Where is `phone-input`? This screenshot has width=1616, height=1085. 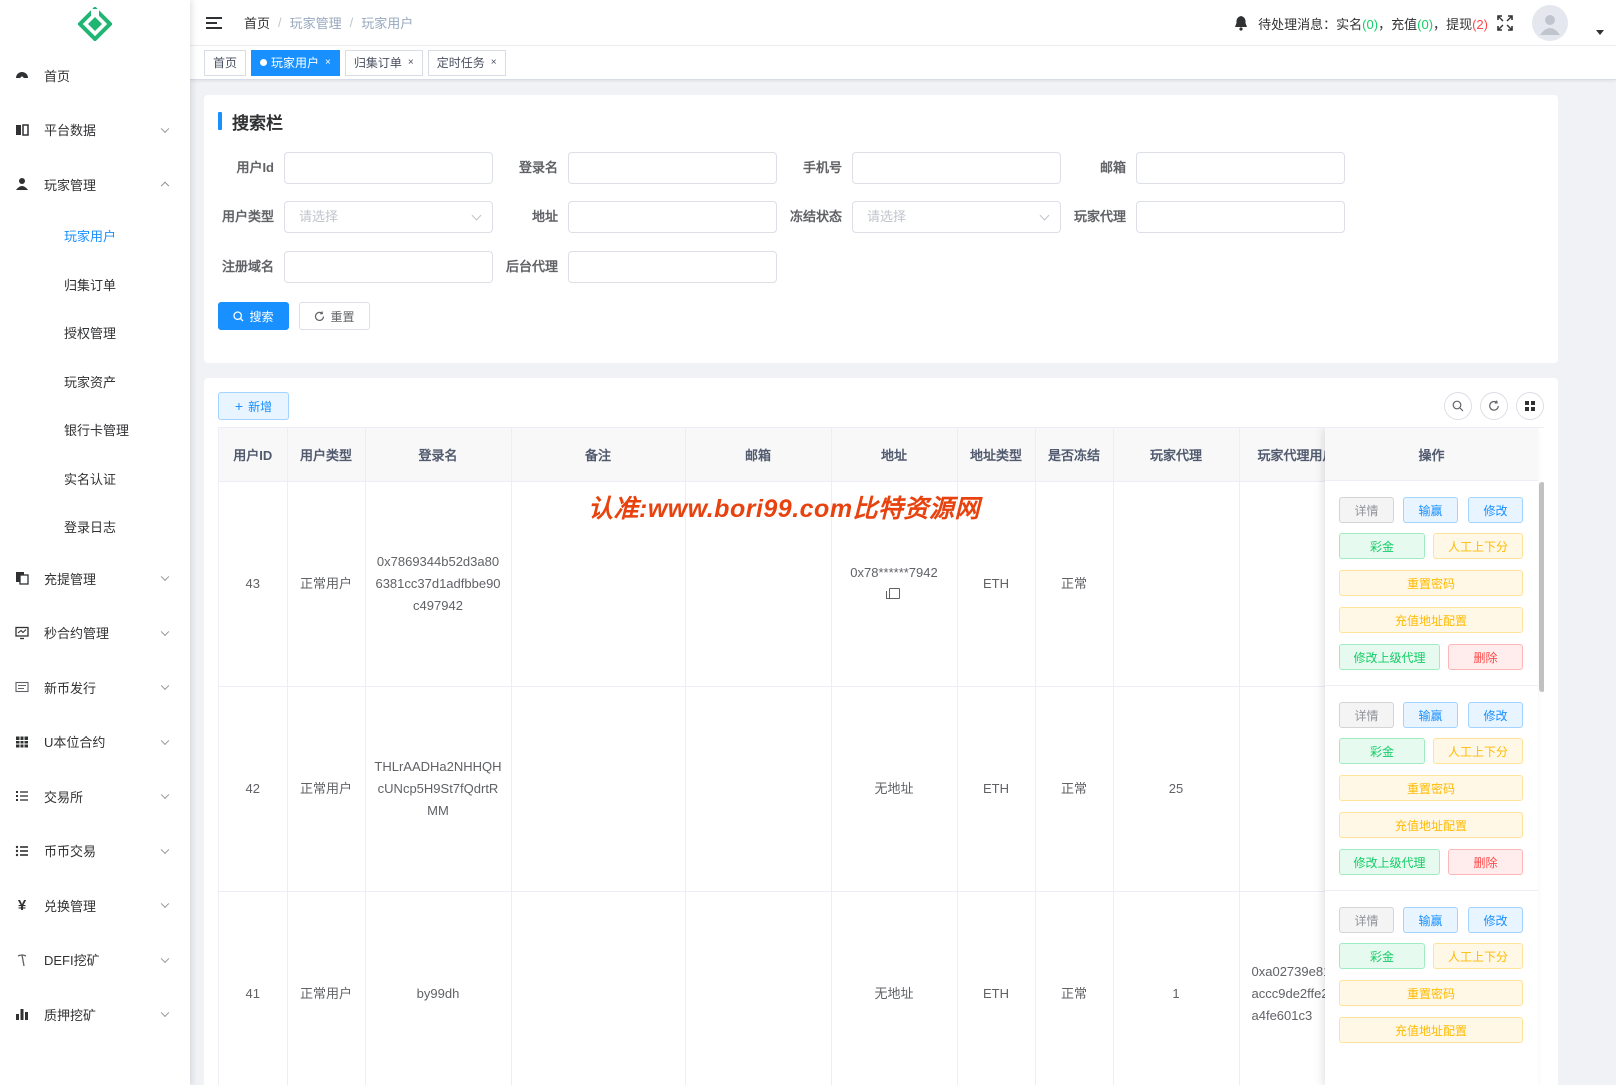 phone-input is located at coordinates (956, 168).